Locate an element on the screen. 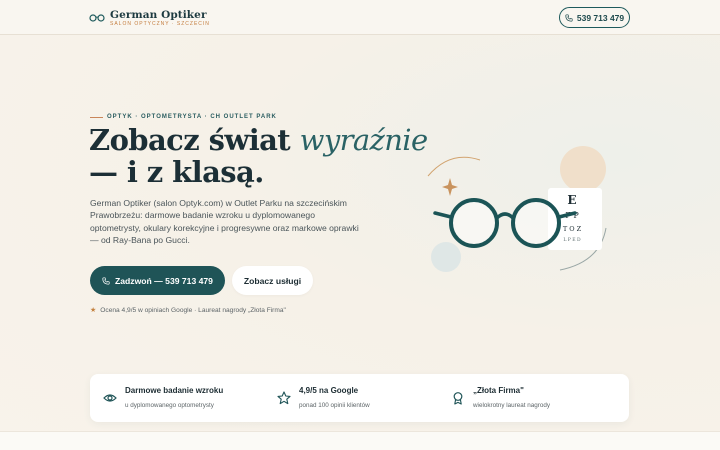 This screenshot has height=450, width=720. glasses-logo-icon is located at coordinates (97, 18).